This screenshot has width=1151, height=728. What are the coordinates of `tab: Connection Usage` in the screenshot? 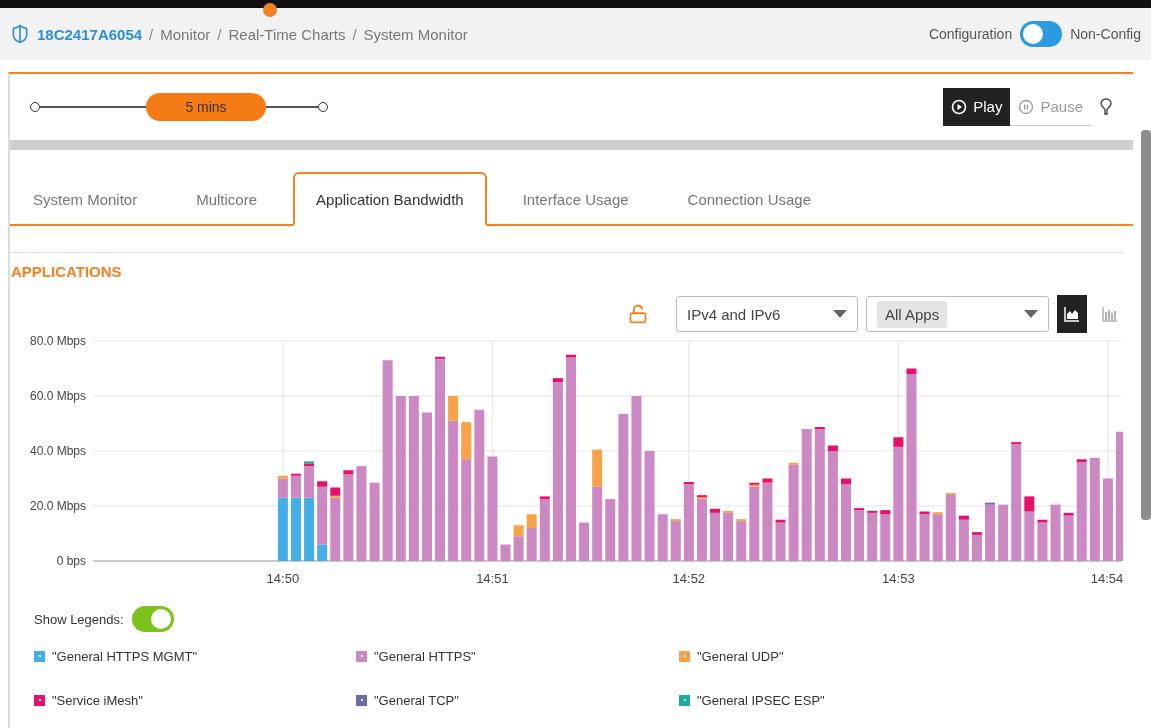 It's located at (749, 199).